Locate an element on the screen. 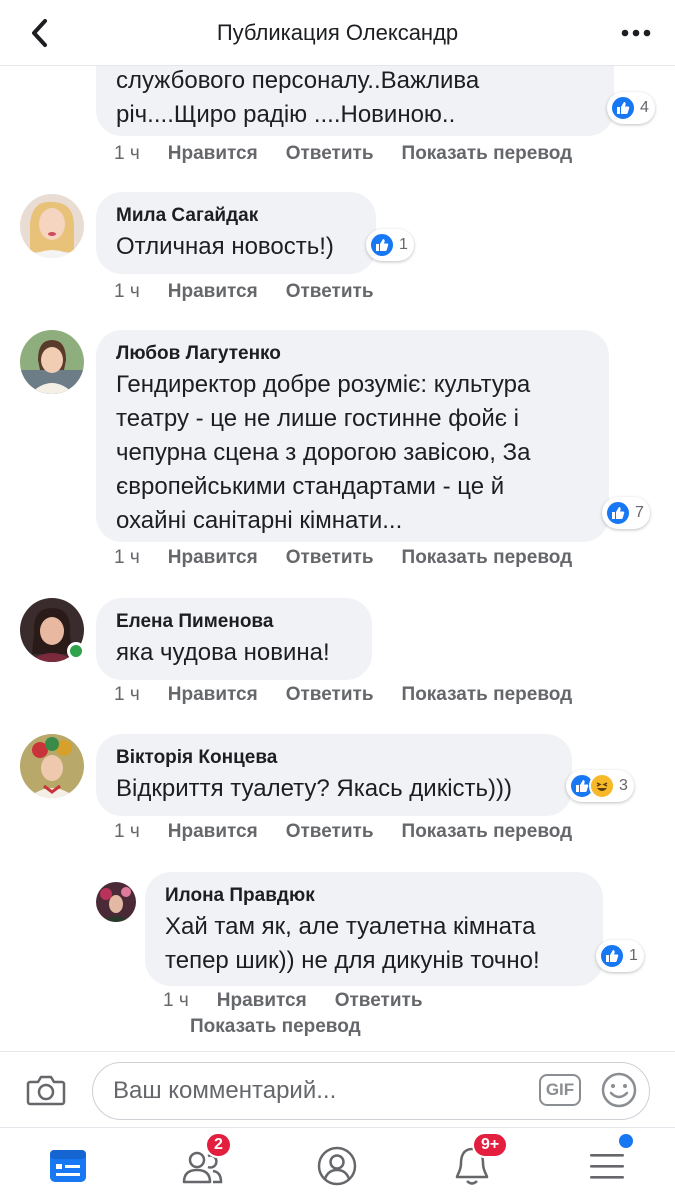 The width and height of the screenshot is (675, 1200). comment-text: Отличная новость!) is located at coordinates (225, 246).